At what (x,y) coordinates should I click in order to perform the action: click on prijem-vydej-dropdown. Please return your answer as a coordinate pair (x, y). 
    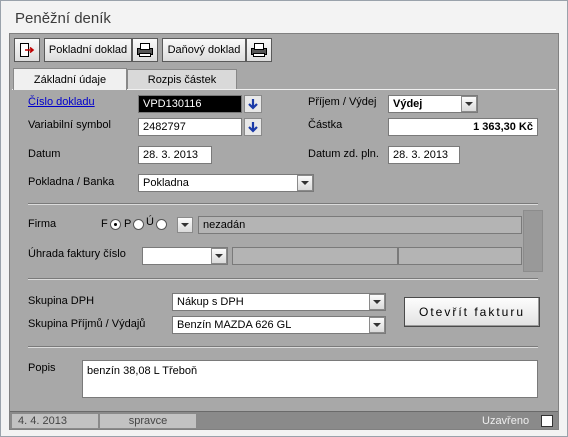
    Looking at the image, I should click on (469, 104).